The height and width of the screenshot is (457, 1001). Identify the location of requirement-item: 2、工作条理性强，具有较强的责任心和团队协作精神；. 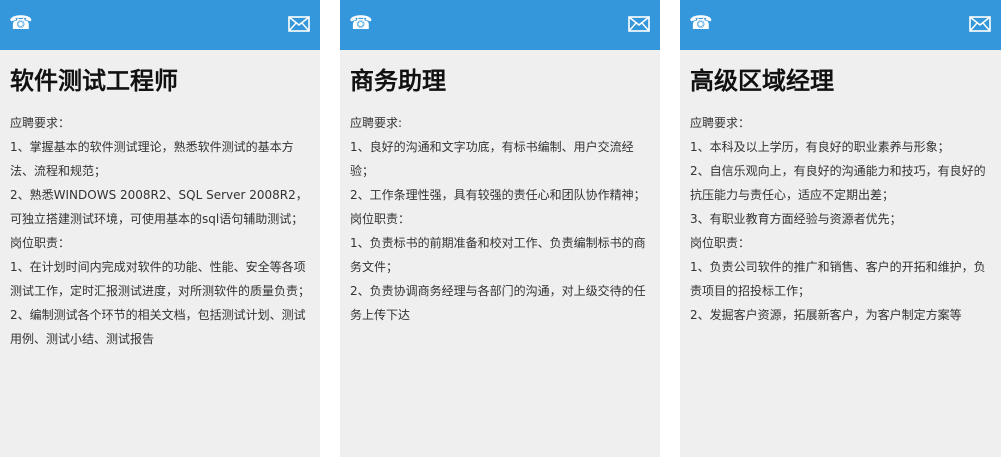
(498, 195).